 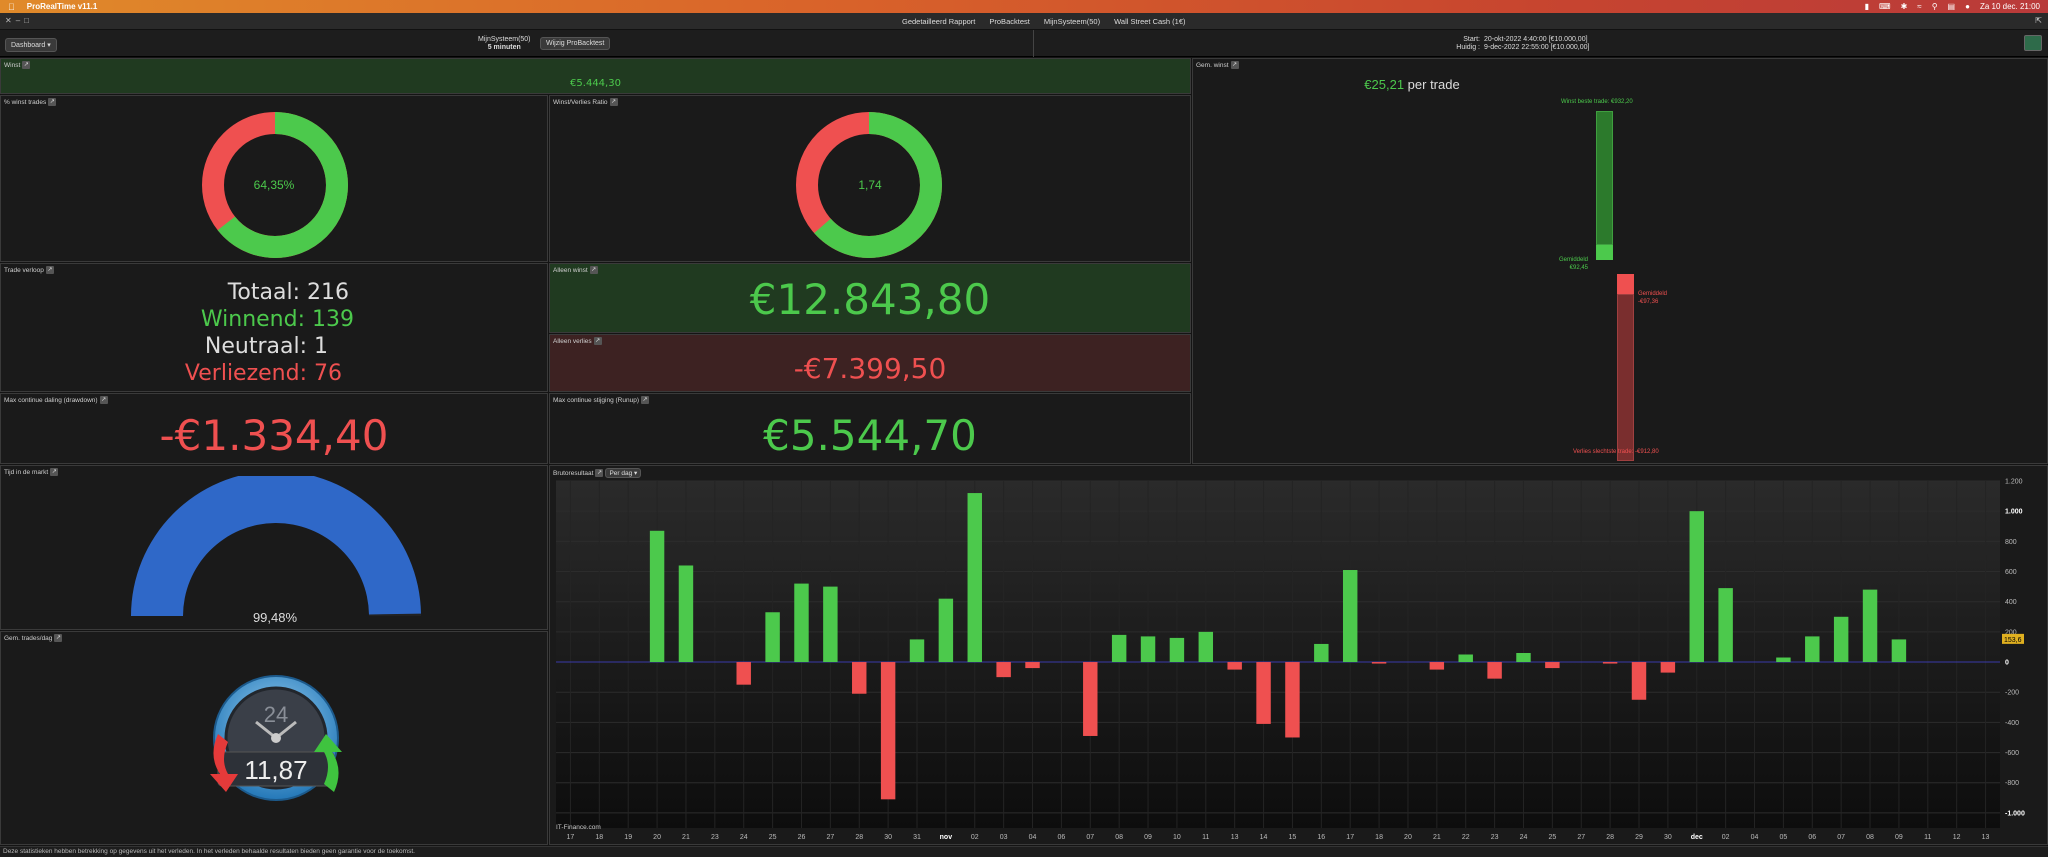 What do you see at coordinates (1885, 6) in the screenshot?
I see `keyboard-icon: ⌨` at bounding box center [1885, 6].